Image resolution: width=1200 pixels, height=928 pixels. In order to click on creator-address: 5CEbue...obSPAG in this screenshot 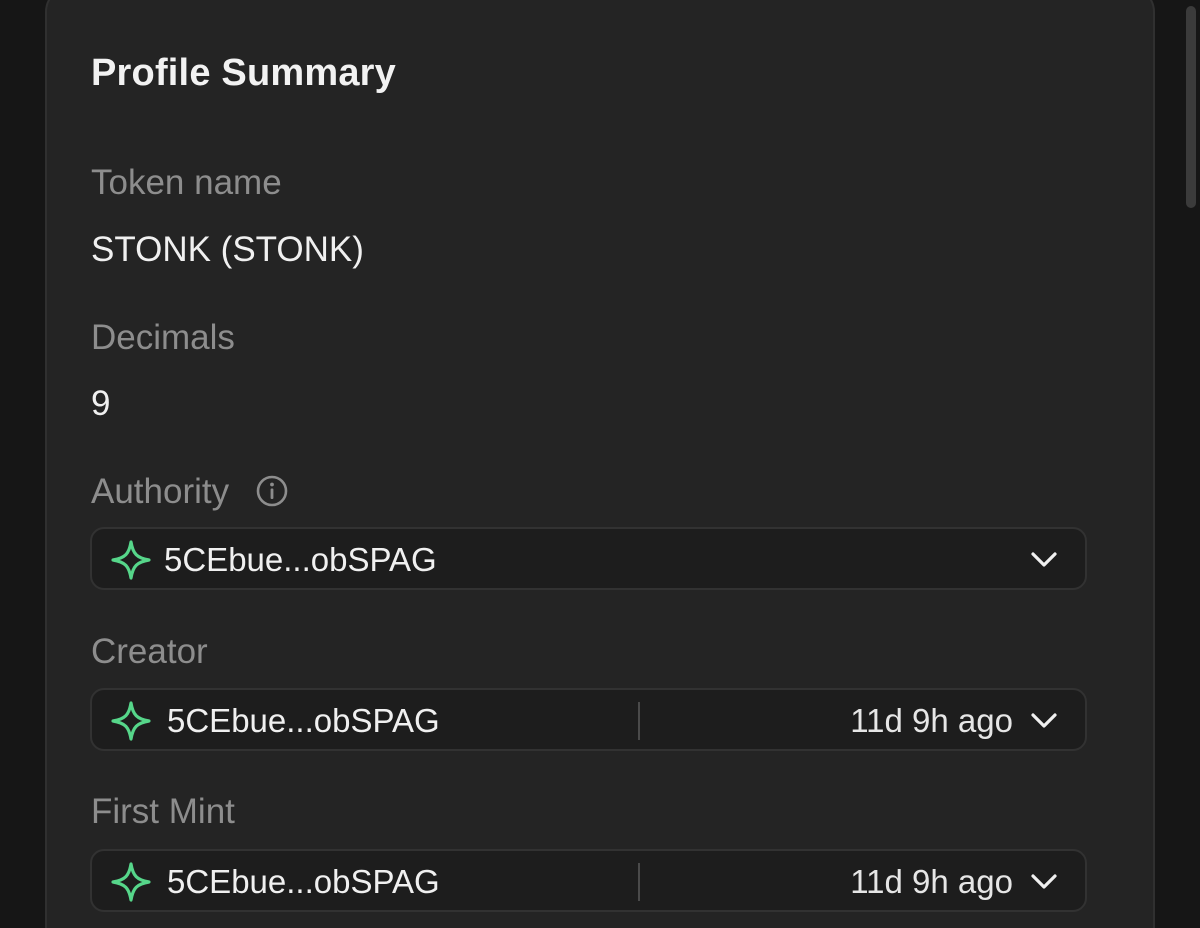, I will do `click(303, 720)`.